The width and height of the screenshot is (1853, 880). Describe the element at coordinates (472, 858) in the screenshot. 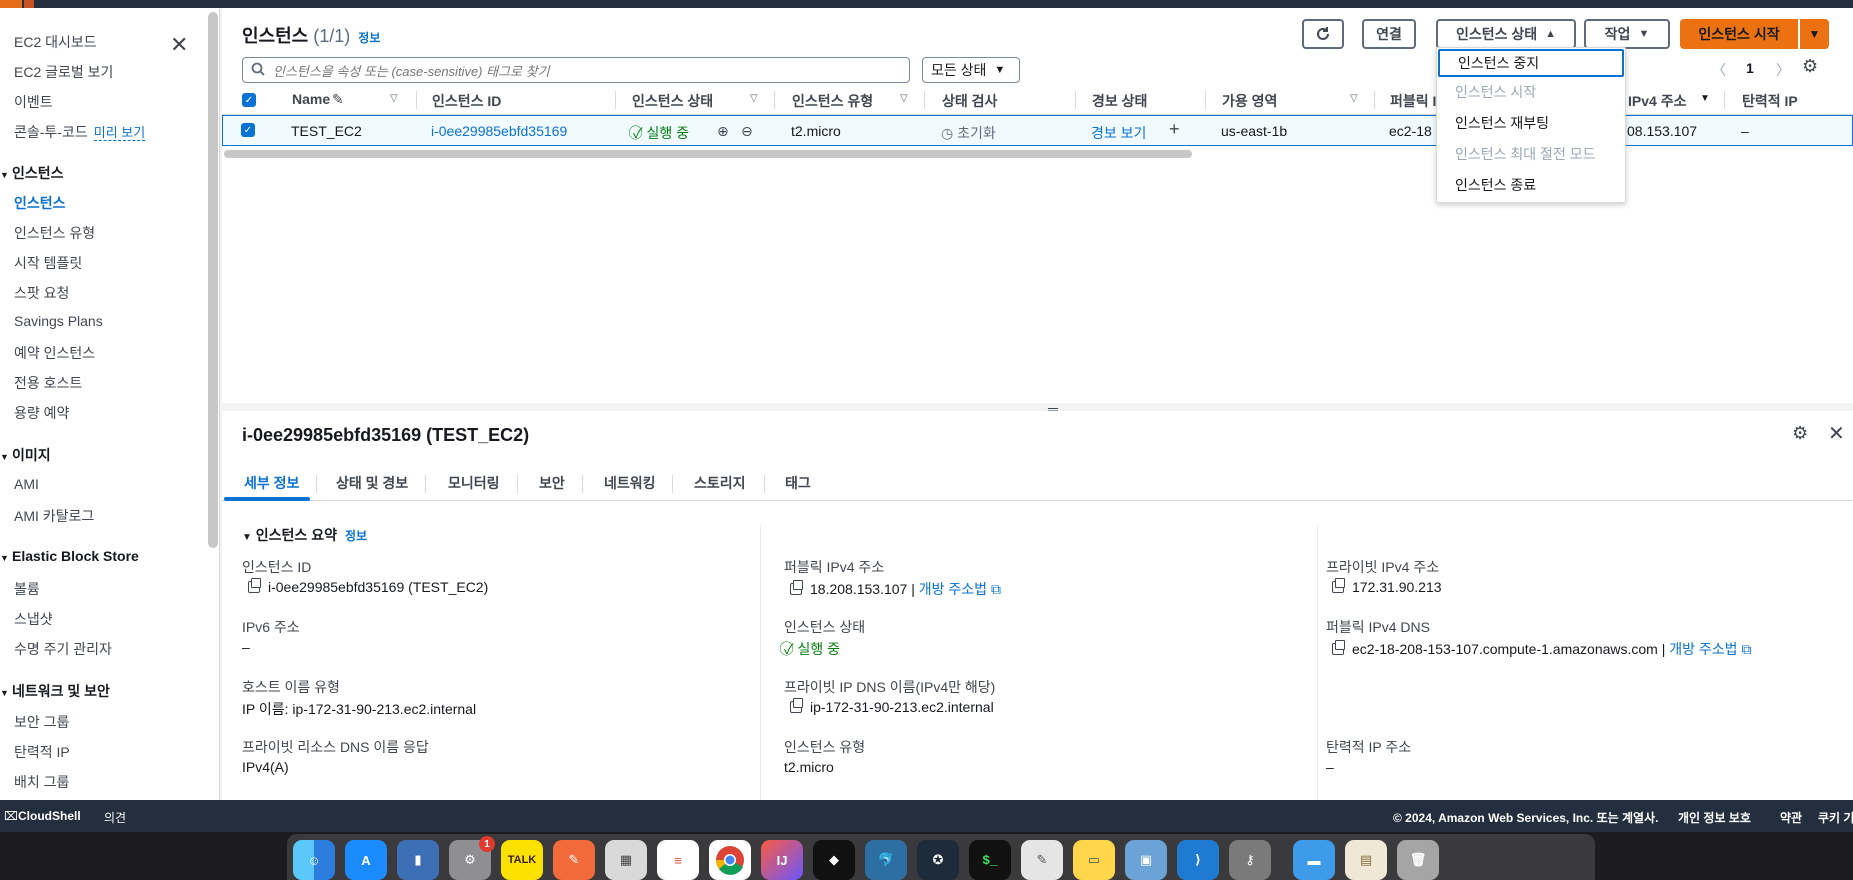

I see `system-settings-icon: ⚙ 1` at that location.